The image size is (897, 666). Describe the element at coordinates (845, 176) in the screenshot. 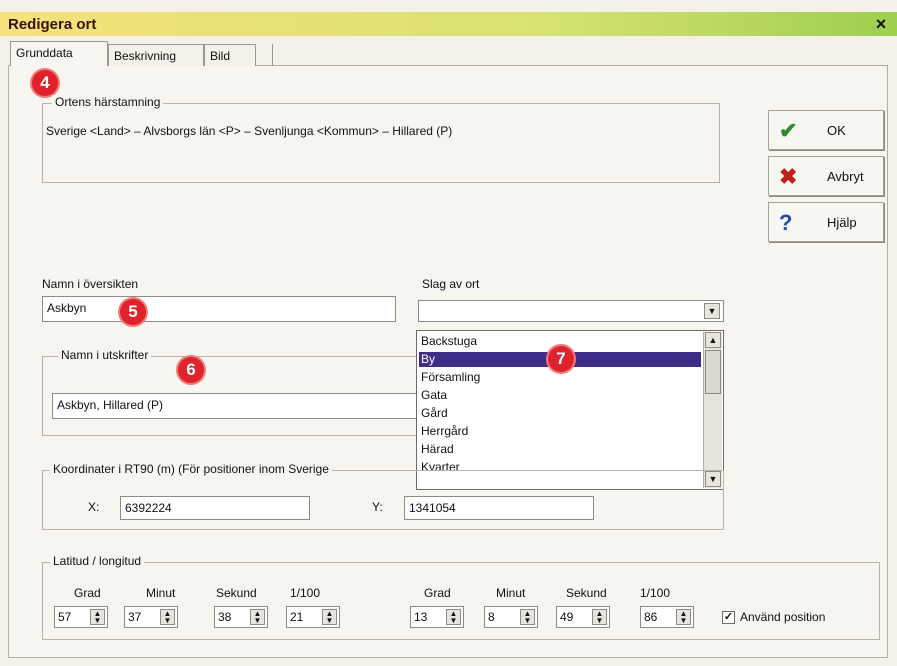

I see `cancel-button-label: Avbryt` at that location.